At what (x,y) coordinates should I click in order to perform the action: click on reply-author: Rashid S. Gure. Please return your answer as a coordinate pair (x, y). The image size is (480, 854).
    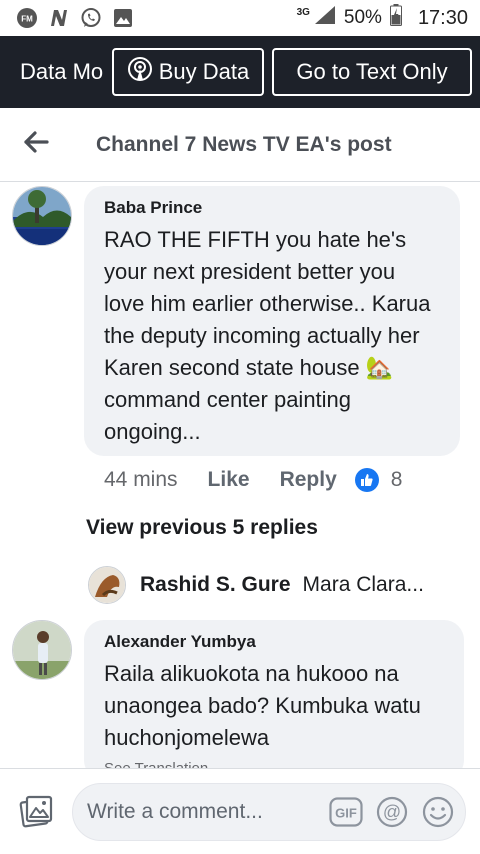
    Looking at the image, I should click on (215, 585).